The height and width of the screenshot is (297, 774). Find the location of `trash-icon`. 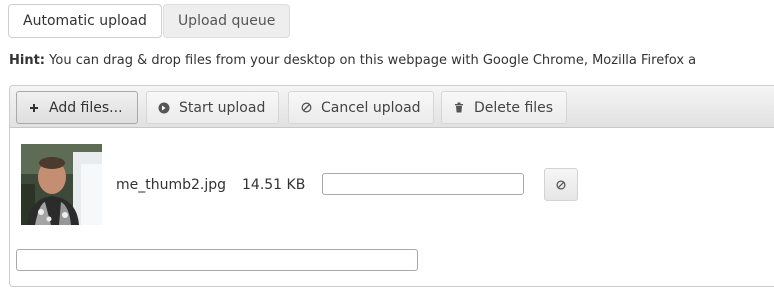

trash-icon is located at coordinates (459, 108).